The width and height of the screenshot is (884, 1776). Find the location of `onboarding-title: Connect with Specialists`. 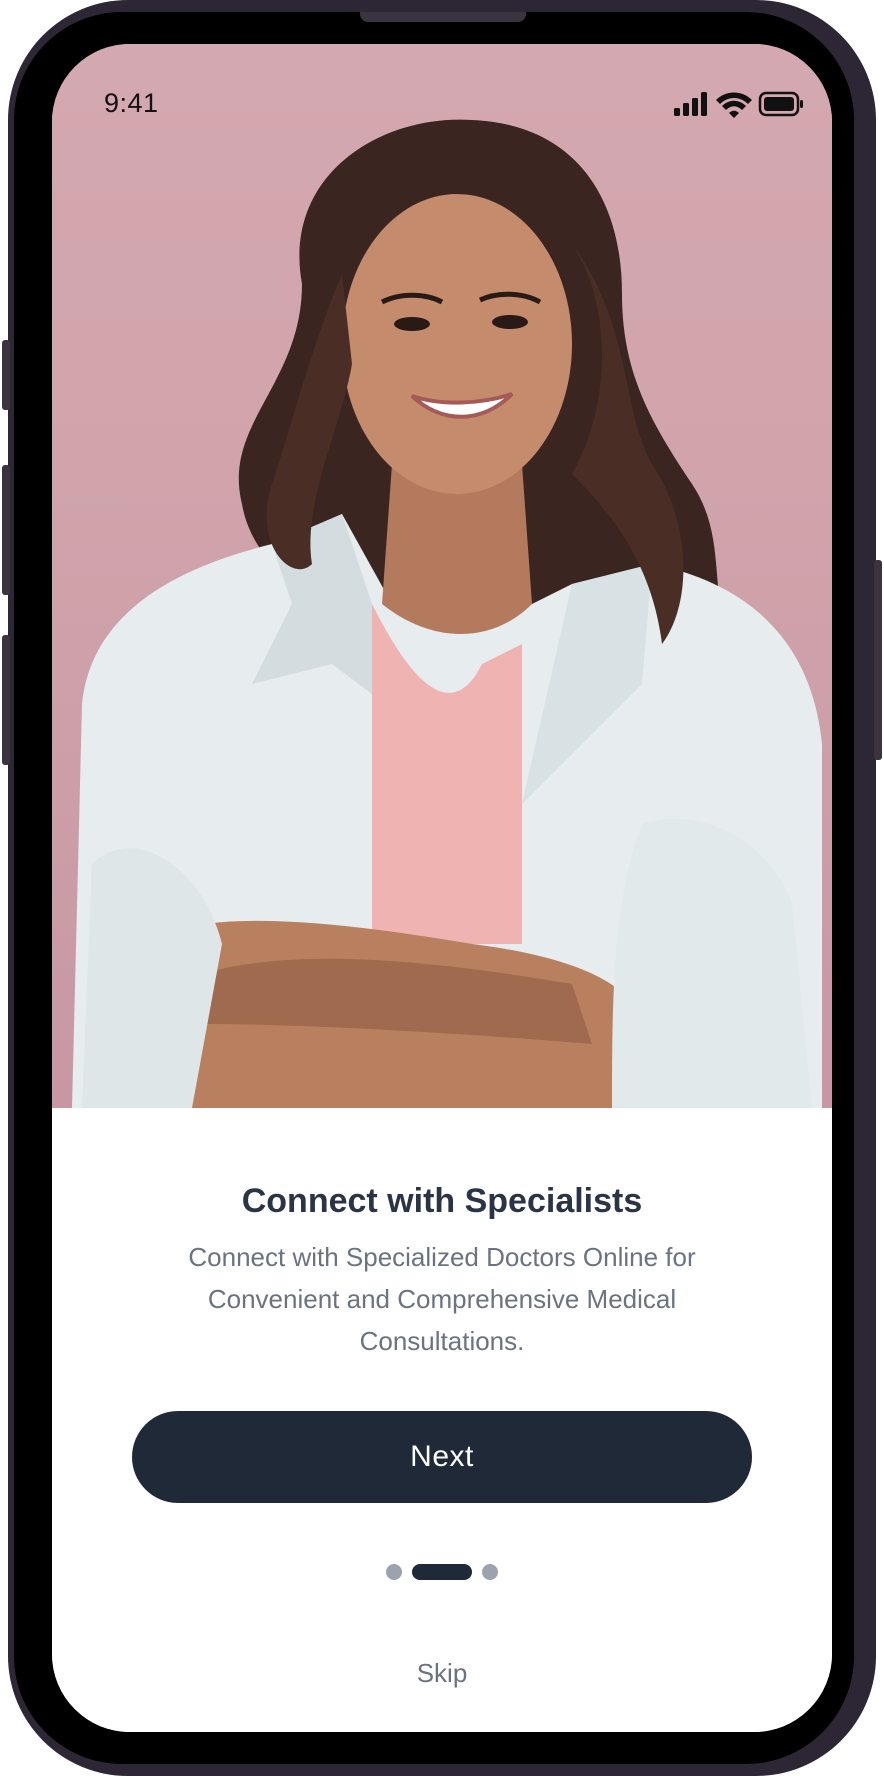

onboarding-title: Connect with Specialists is located at coordinates (442, 1201).